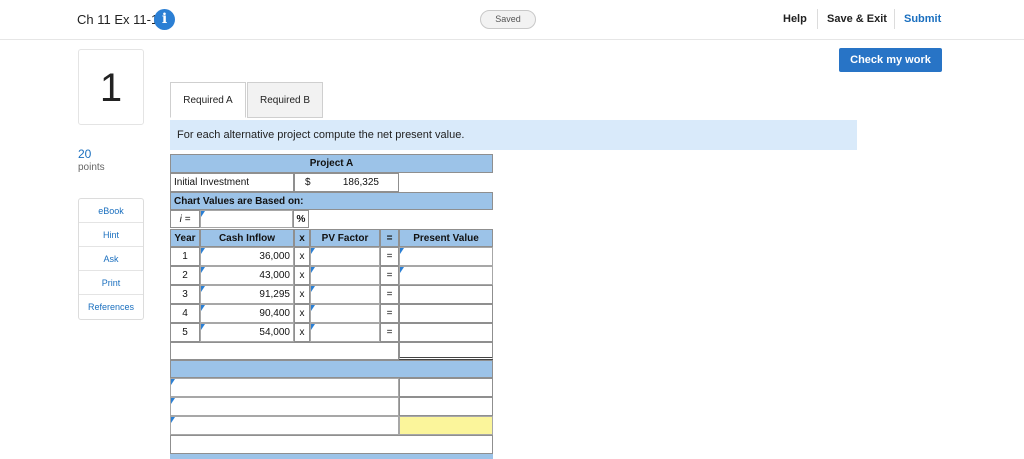  I want to click on year-cell: 2, so click(185, 275).